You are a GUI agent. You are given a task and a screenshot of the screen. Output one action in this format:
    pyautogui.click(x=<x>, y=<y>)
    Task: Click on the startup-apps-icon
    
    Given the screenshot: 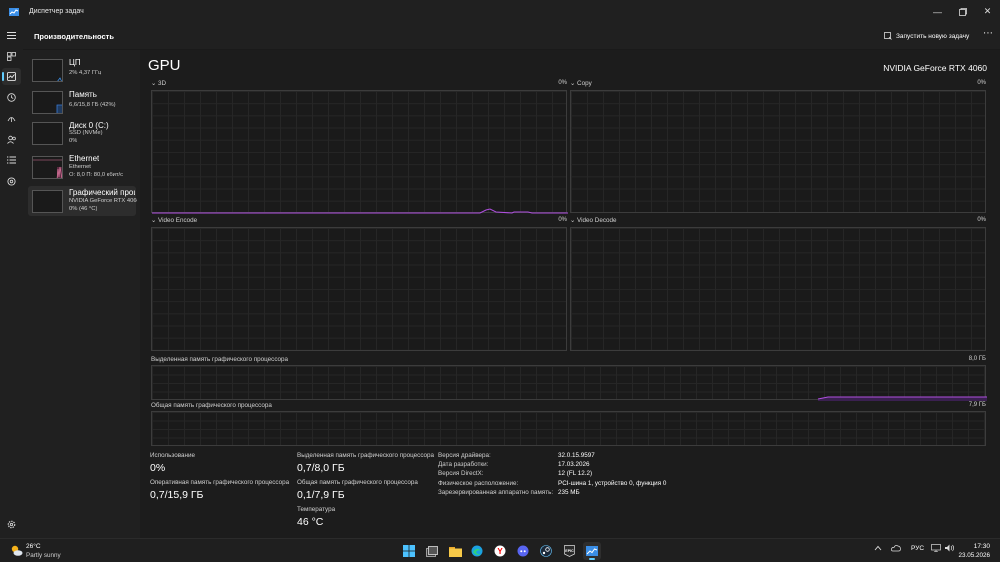 What is the action you would take?
    pyautogui.click(x=11, y=118)
    